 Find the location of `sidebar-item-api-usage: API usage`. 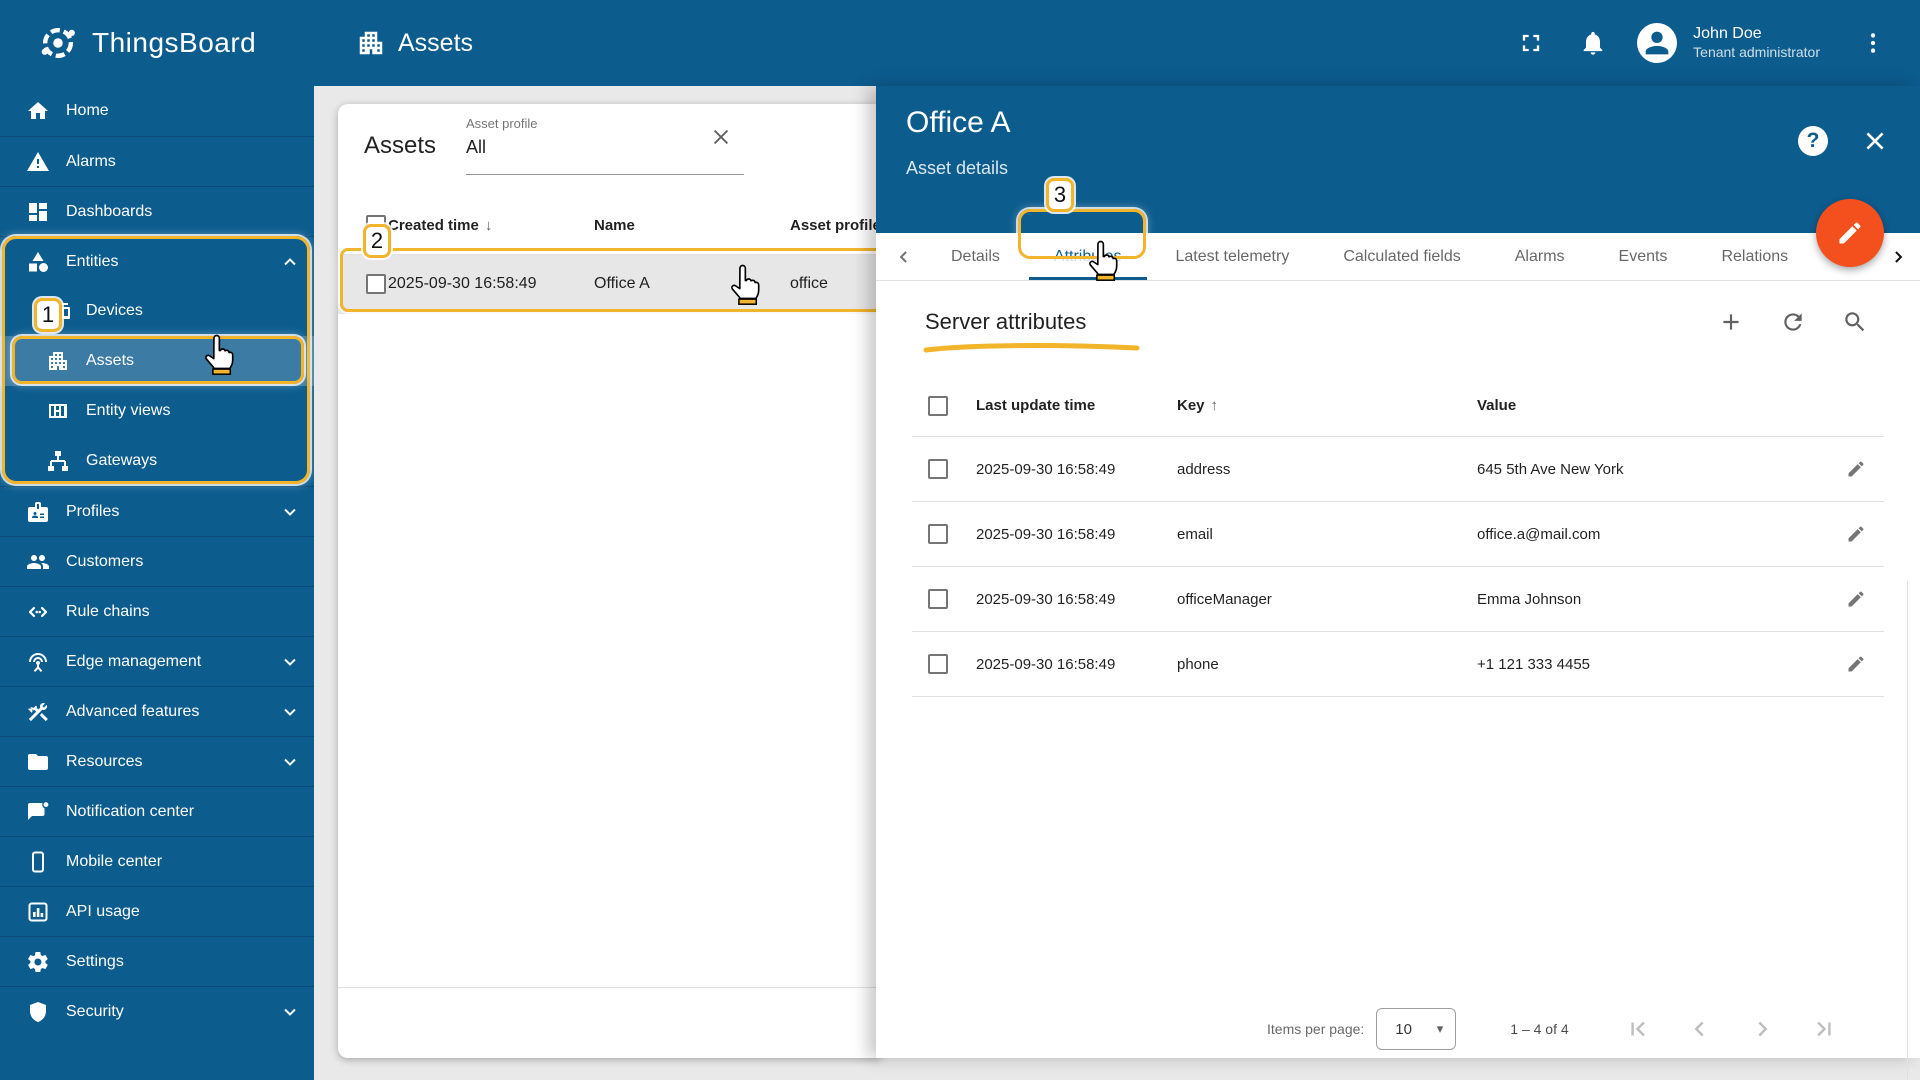

sidebar-item-api-usage: API usage is located at coordinates (157, 911).